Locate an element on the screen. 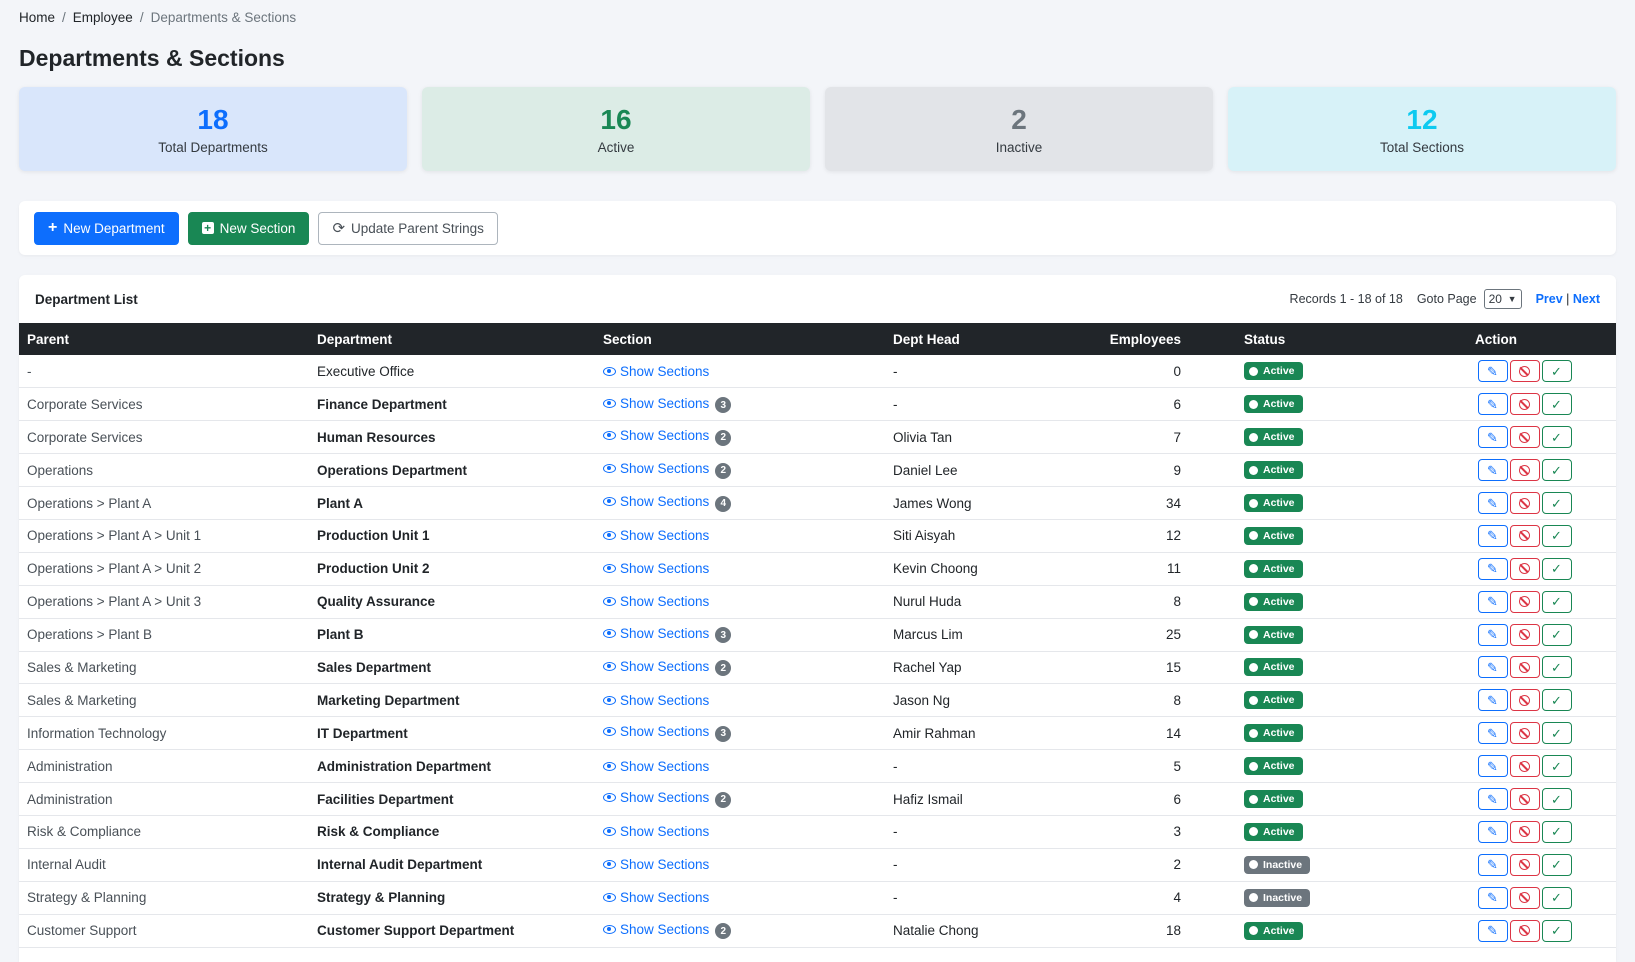  breadcrumb-home: Home is located at coordinates (37, 17).